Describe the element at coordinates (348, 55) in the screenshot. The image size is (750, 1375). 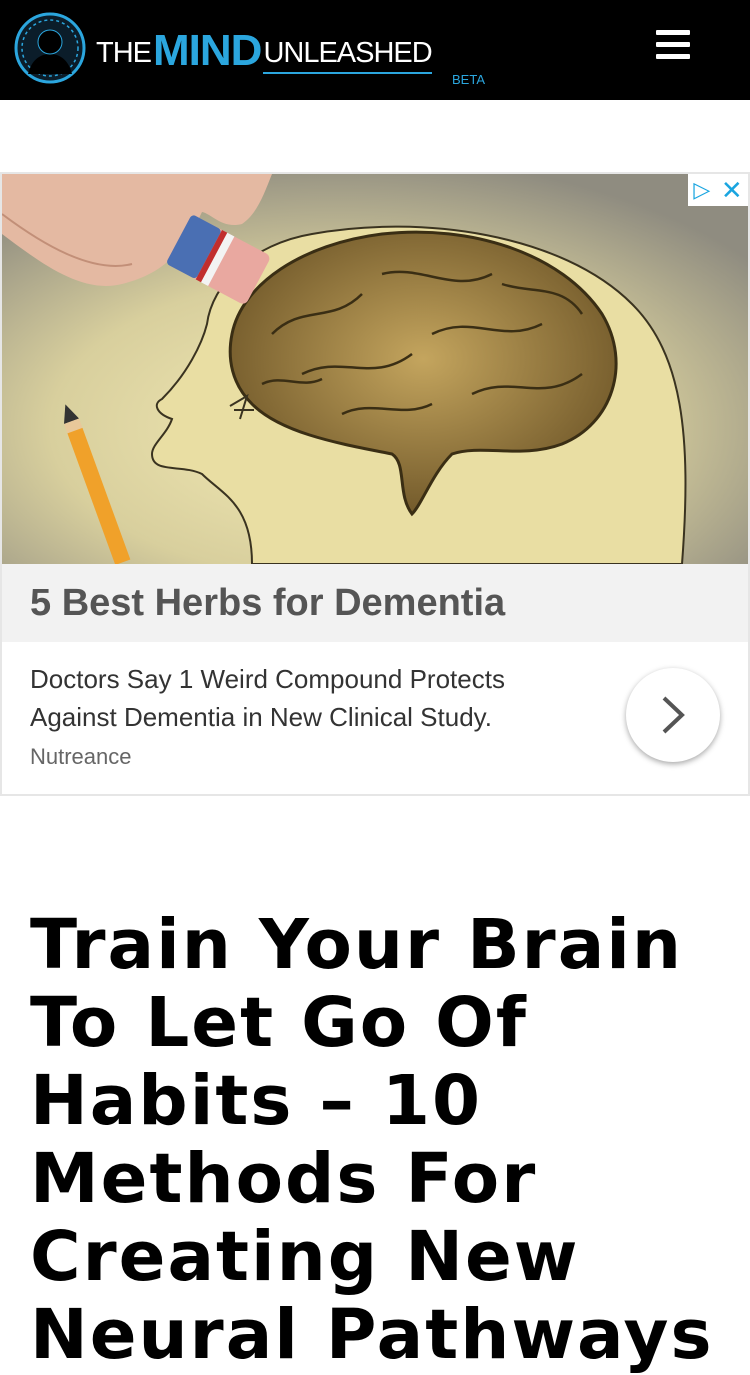
I see `logo-unleashed: UNLEASHED` at that location.